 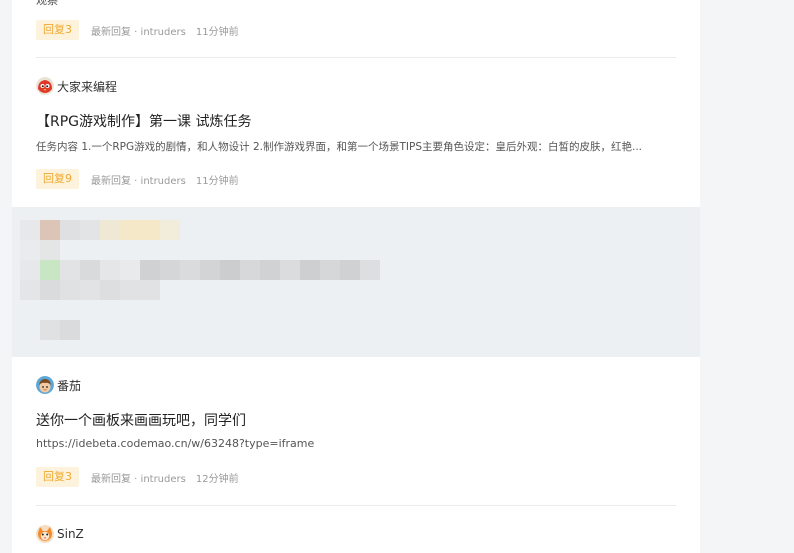 What do you see at coordinates (141, 420) in the screenshot?
I see `post-title: 送你一个画板来画画玩吧，同学们` at bounding box center [141, 420].